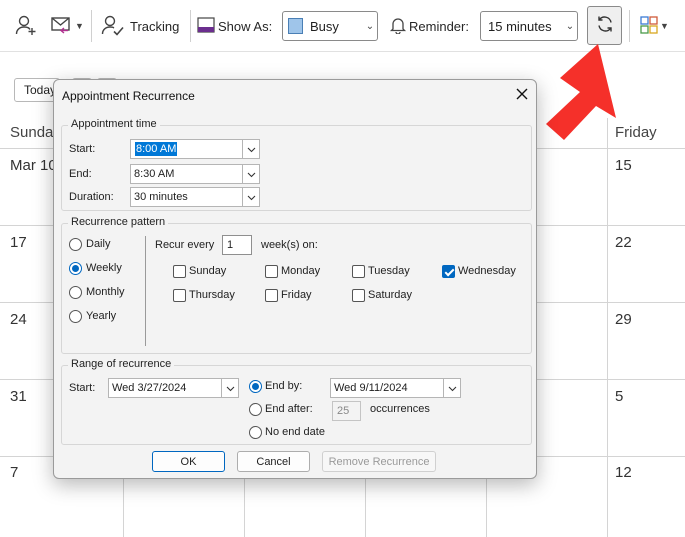  What do you see at coordinates (289, 245) in the screenshot?
I see `weeks-on-label: week(s) on:` at bounding box center [289, 245].